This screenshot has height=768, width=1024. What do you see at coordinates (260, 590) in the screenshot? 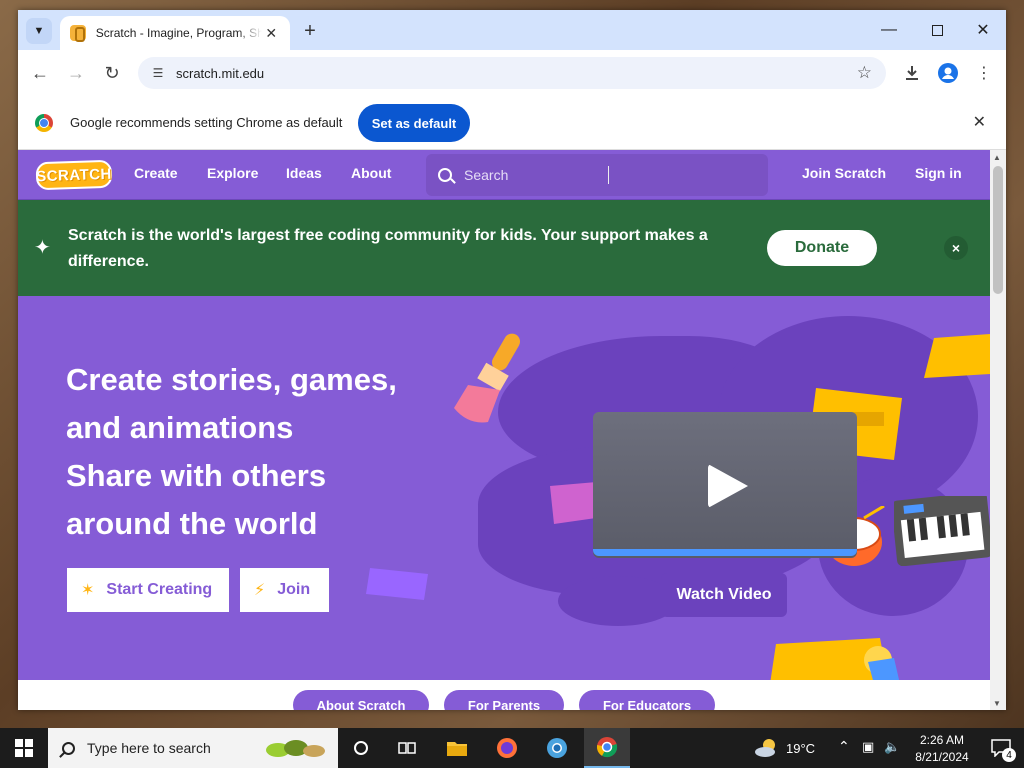
I see `lightning-icon: ⚡` at bounding box center [260, 590].